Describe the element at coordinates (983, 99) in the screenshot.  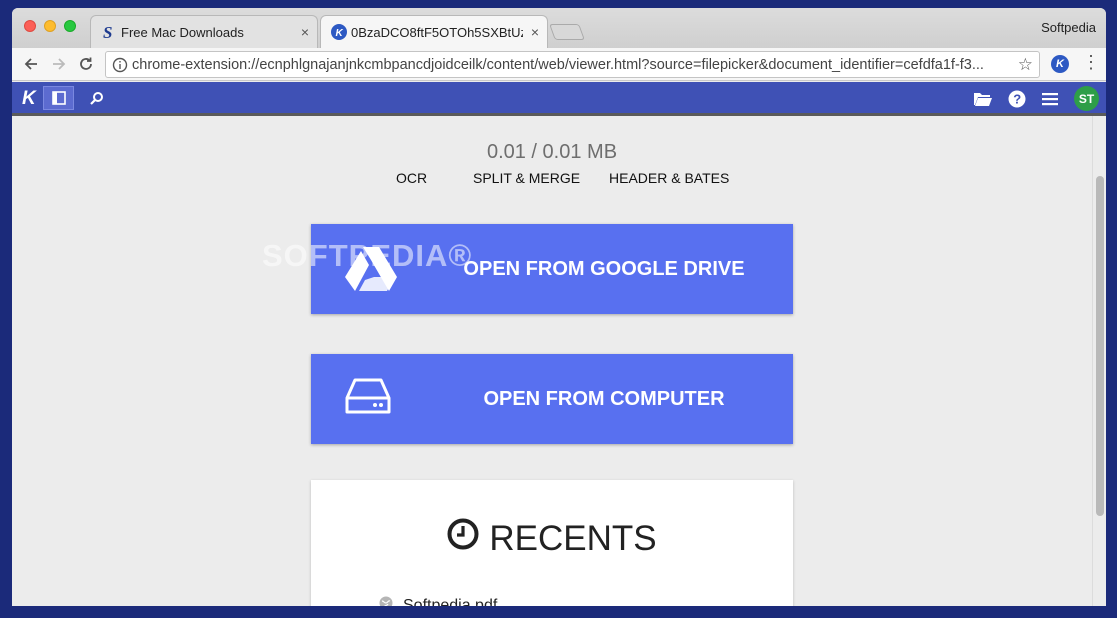
I see `open-folder-icon` at that location.